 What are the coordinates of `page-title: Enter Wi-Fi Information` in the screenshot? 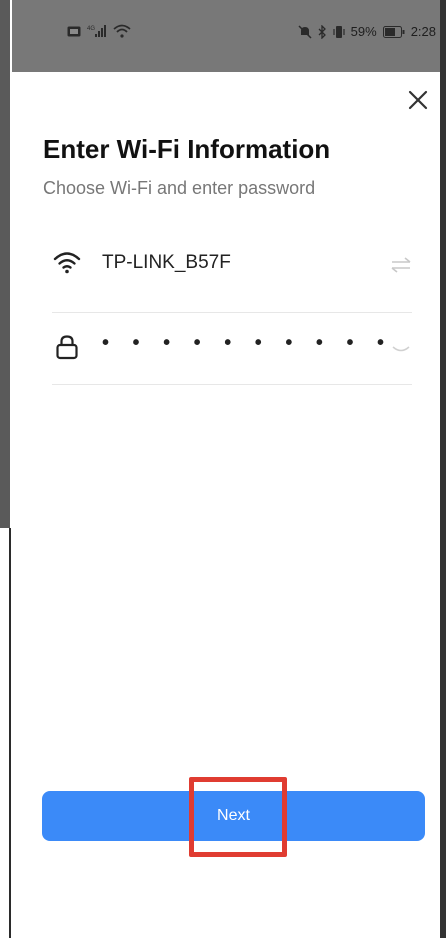 It's located at (187, 149).